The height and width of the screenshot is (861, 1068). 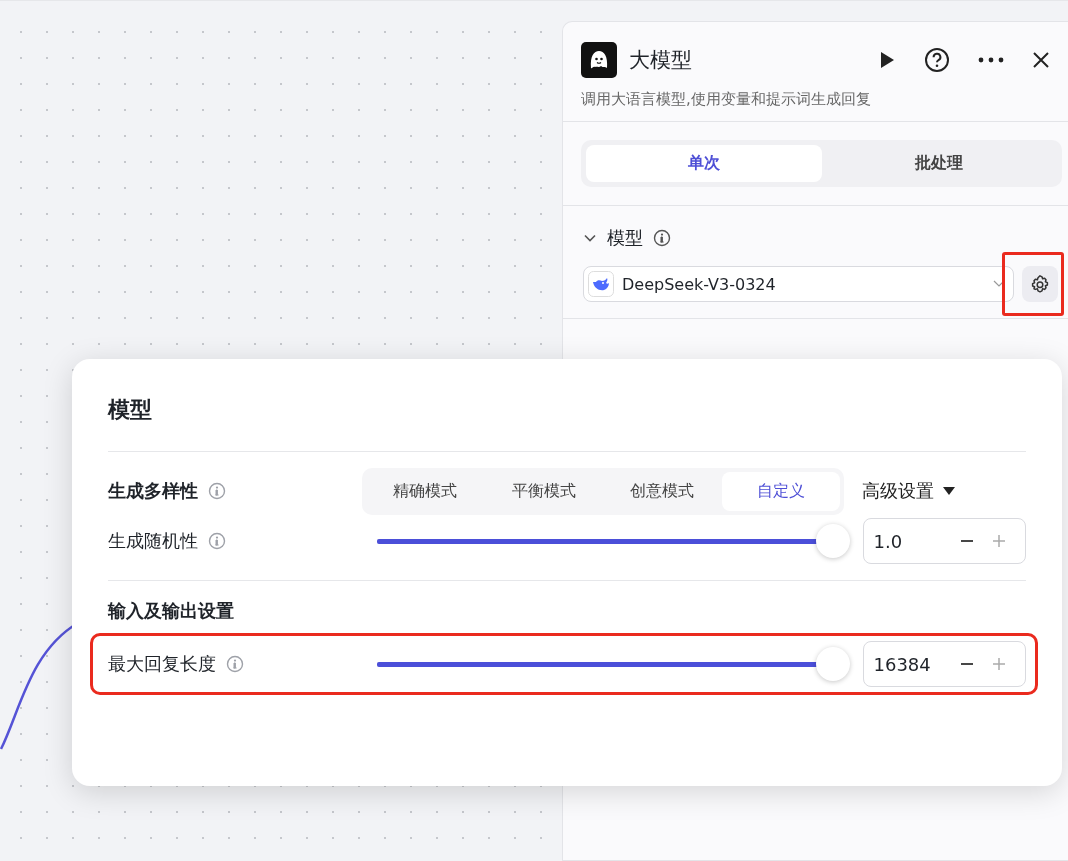 What do you see at coordinates (171, 611) in the screenshot?
I see `section-title: 输入及输出设置` at bounding box center [171, 611].